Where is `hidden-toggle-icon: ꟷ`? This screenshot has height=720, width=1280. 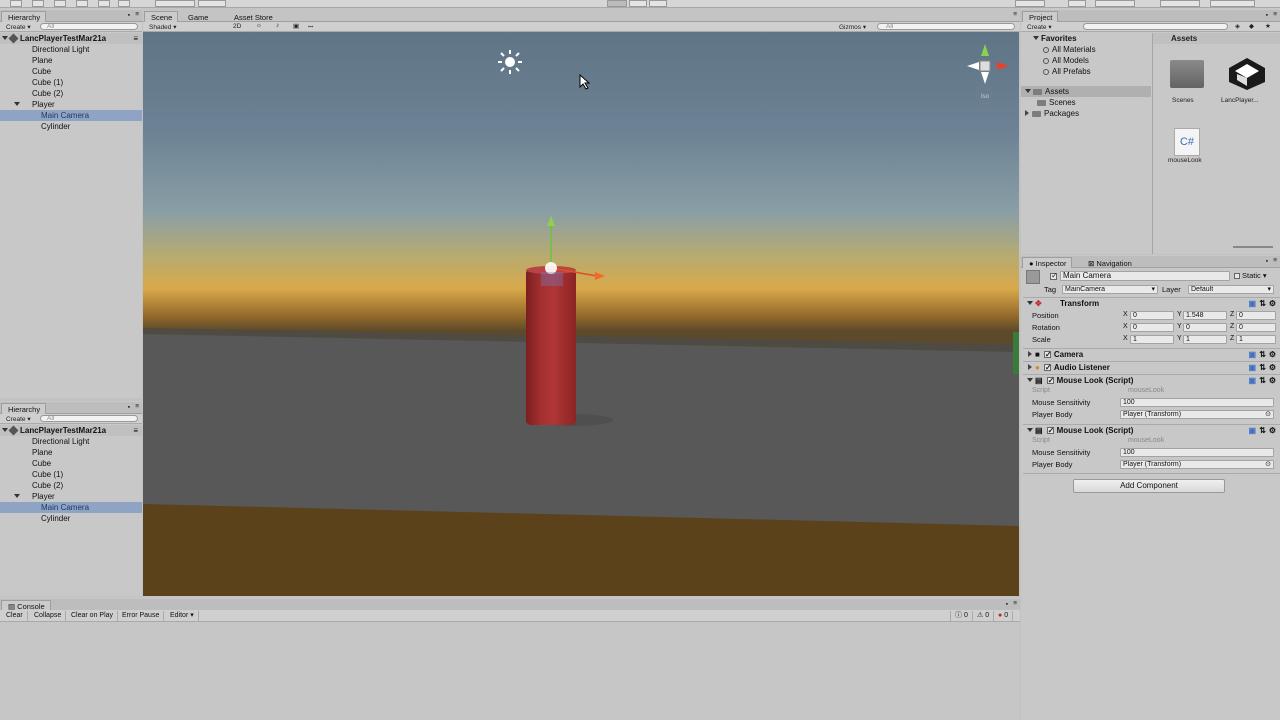 hidden-toggle-icon: ꟷ is located at coordinates (310, 26).